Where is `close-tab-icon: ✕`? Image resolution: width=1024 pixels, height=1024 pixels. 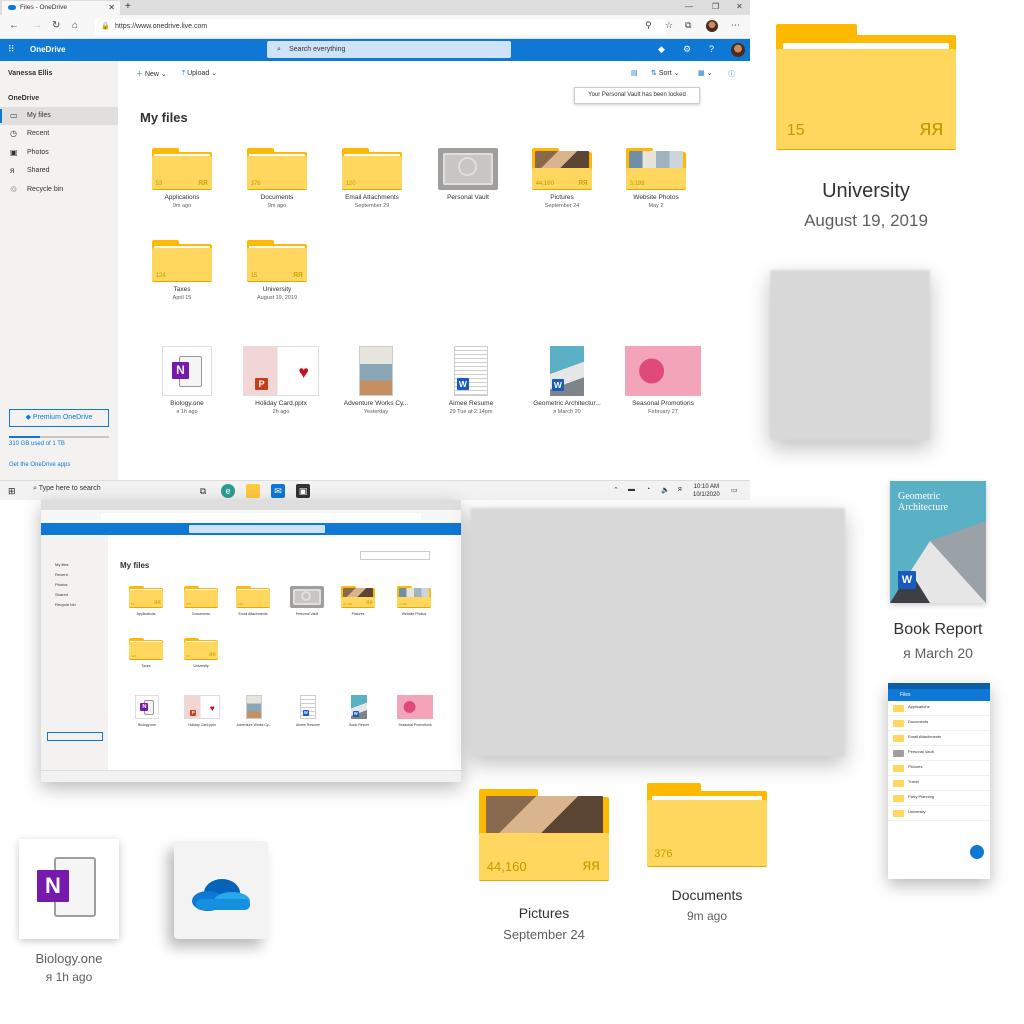 close-tab-icon: ✕ is located at coordinates (111, 8).